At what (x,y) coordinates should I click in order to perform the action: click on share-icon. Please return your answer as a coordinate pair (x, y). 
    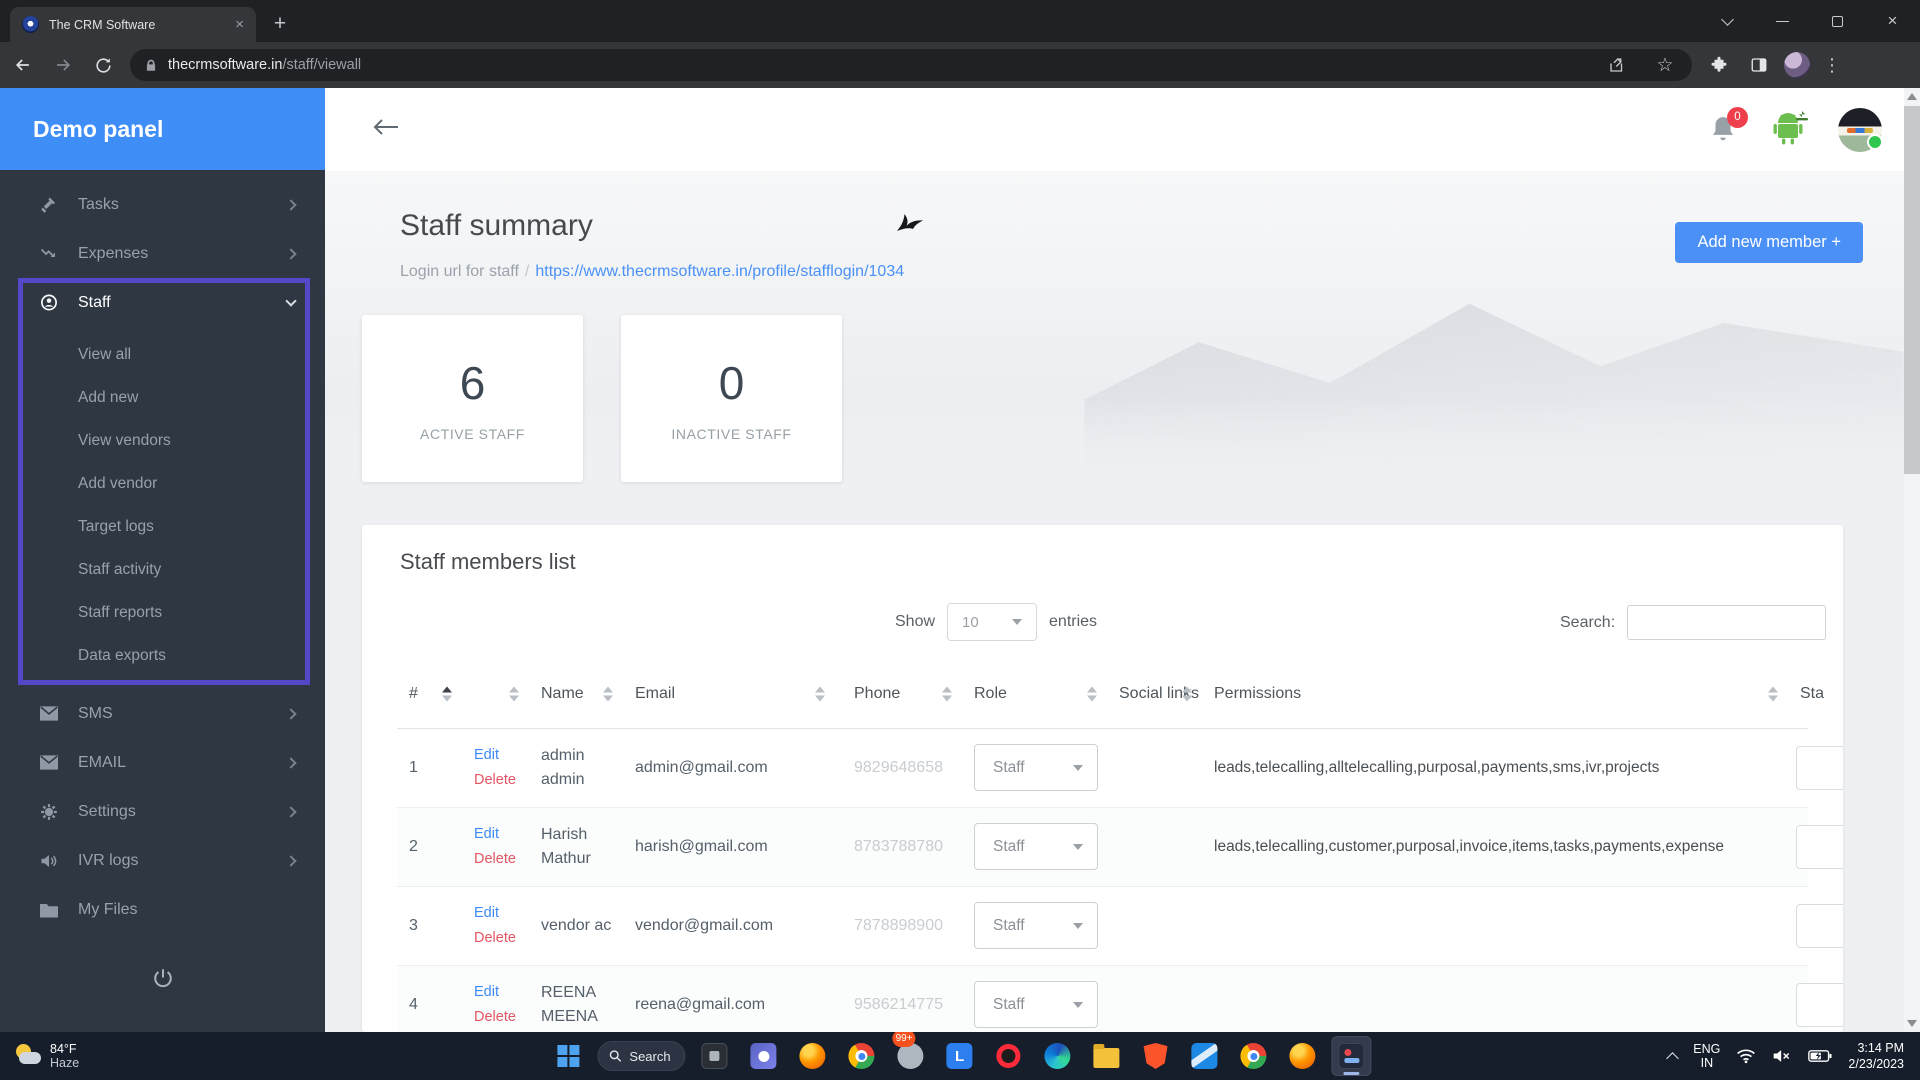
    Looking at the image, I should click on (1617, 65).